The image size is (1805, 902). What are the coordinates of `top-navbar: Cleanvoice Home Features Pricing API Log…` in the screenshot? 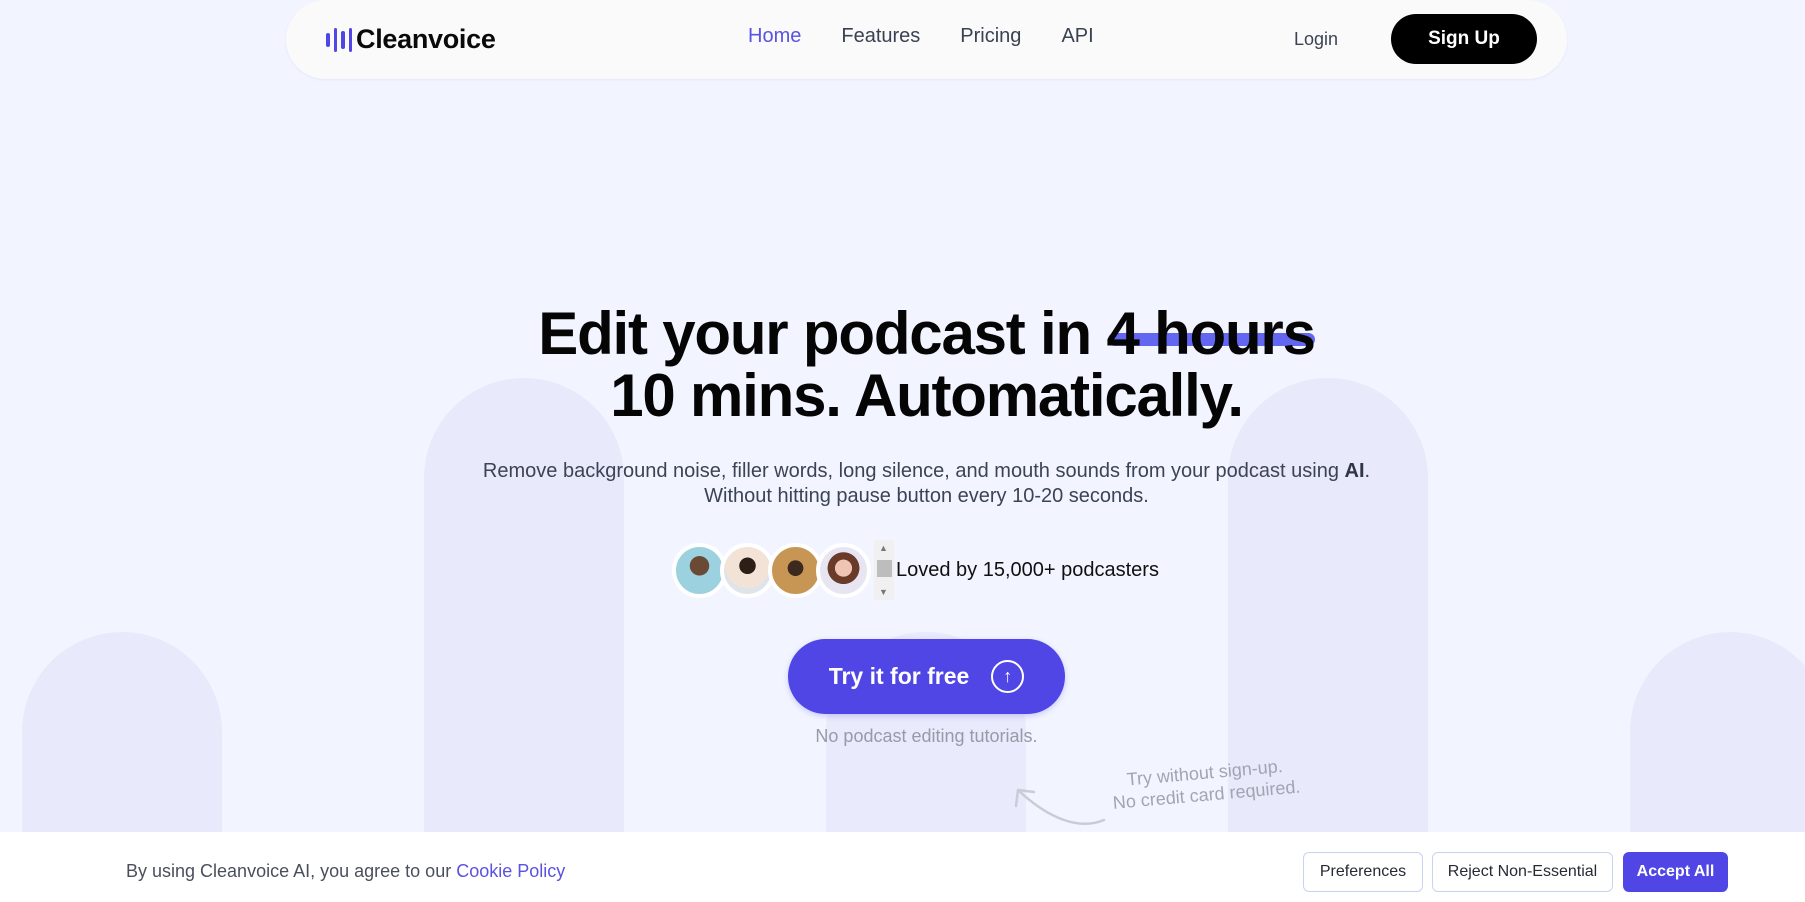 It's located at (926, 39).